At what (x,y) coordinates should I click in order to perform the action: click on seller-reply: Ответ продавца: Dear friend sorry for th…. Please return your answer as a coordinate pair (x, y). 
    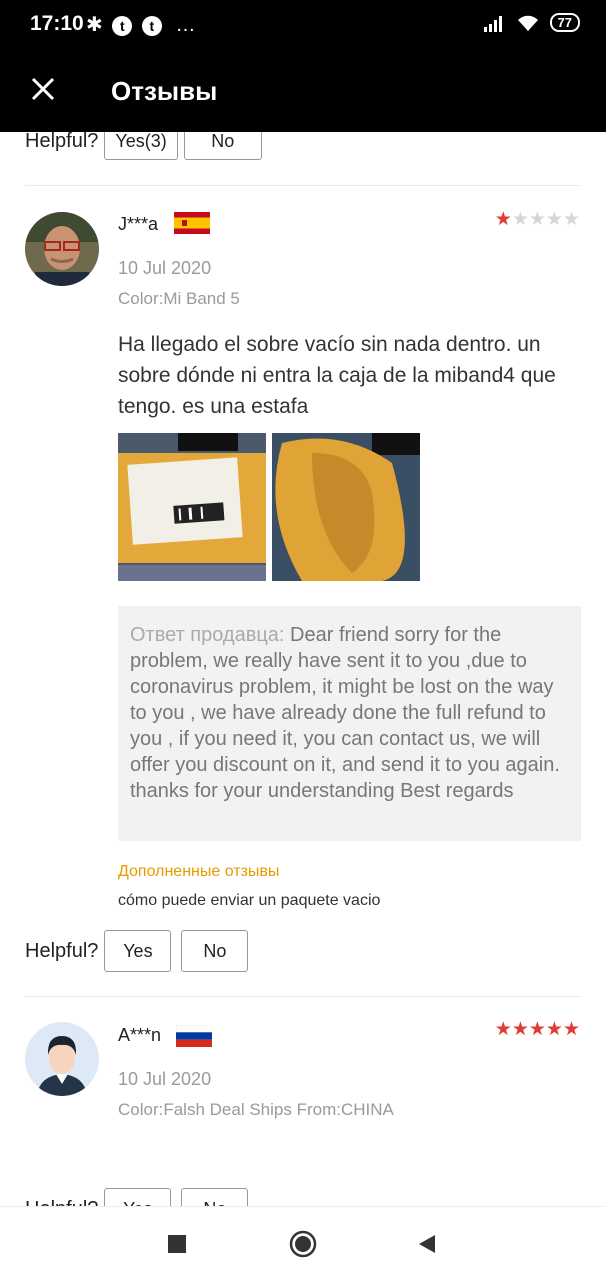
    Looking at the image, I should click on (349, 723).